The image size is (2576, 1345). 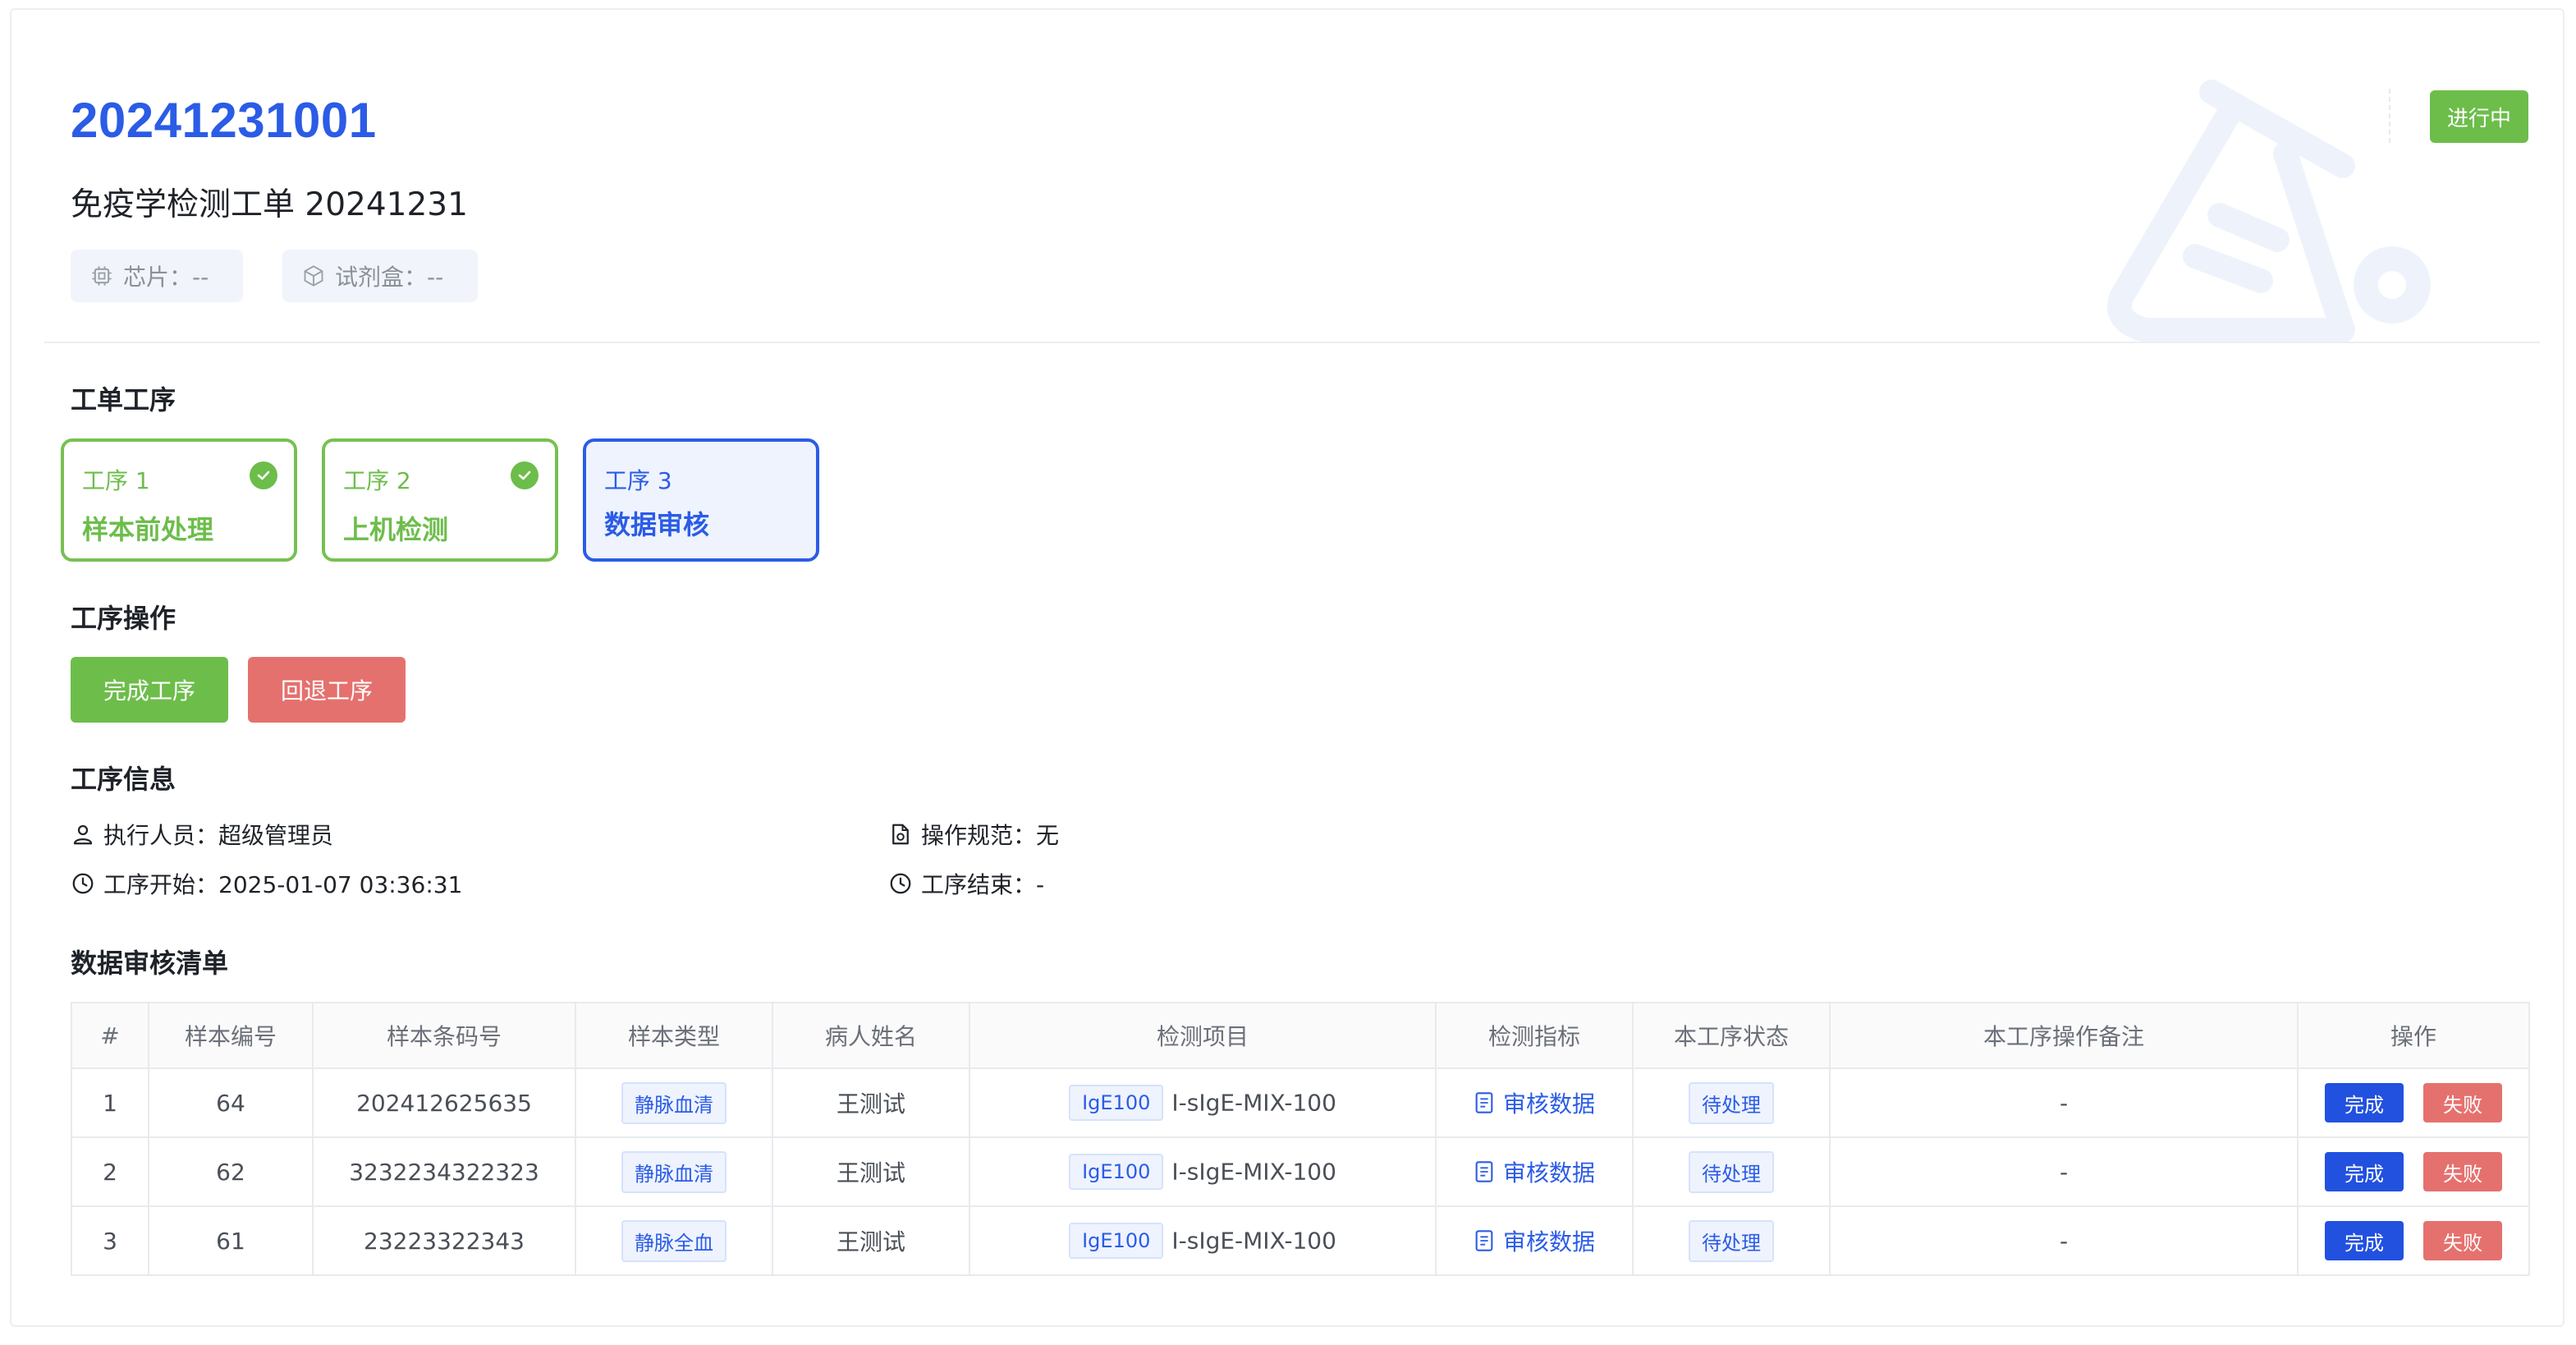 What do you see at coordinates (179, 500) in the screenshot?
I see `step-card-1: 工序 1 样本前处理` at bounding box center [179, 500].